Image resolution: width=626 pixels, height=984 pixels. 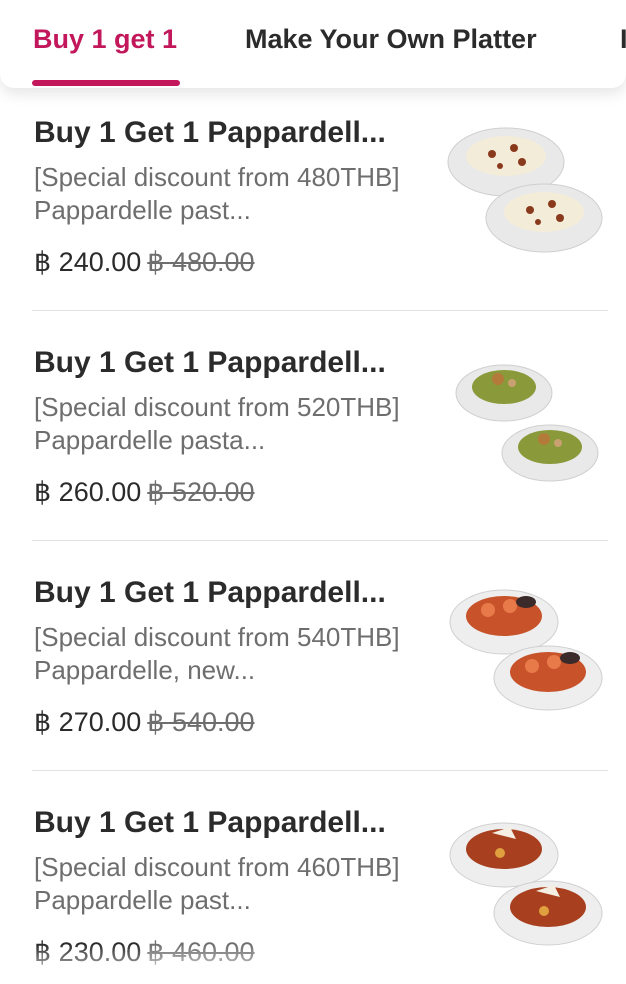 I want to click on menu-item-original-price: ฿ 540.00, so click(x=201, y=722).